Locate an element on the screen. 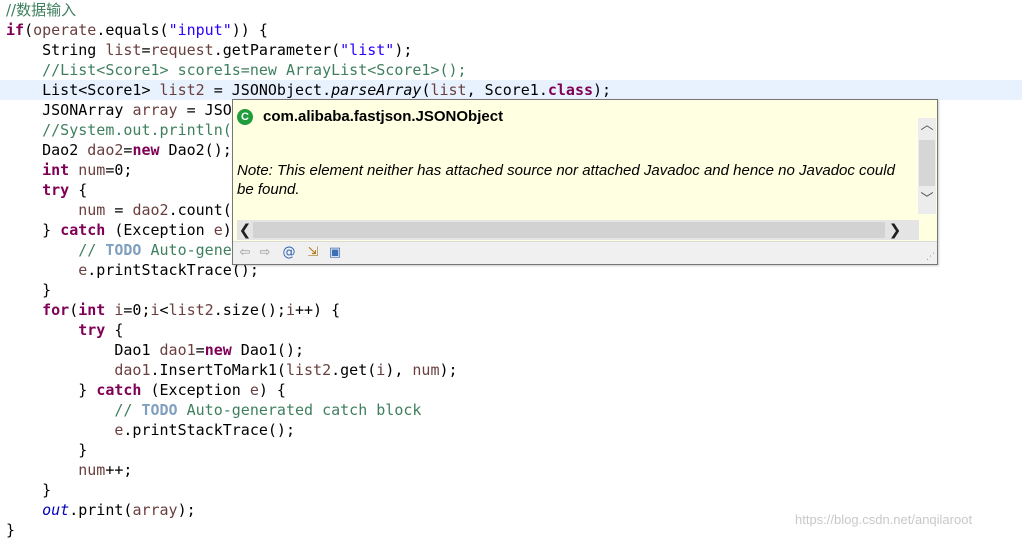 Image resolution: width=1022 pixels, height=540 pixels. variable: e is located at coordinates (254, 390).